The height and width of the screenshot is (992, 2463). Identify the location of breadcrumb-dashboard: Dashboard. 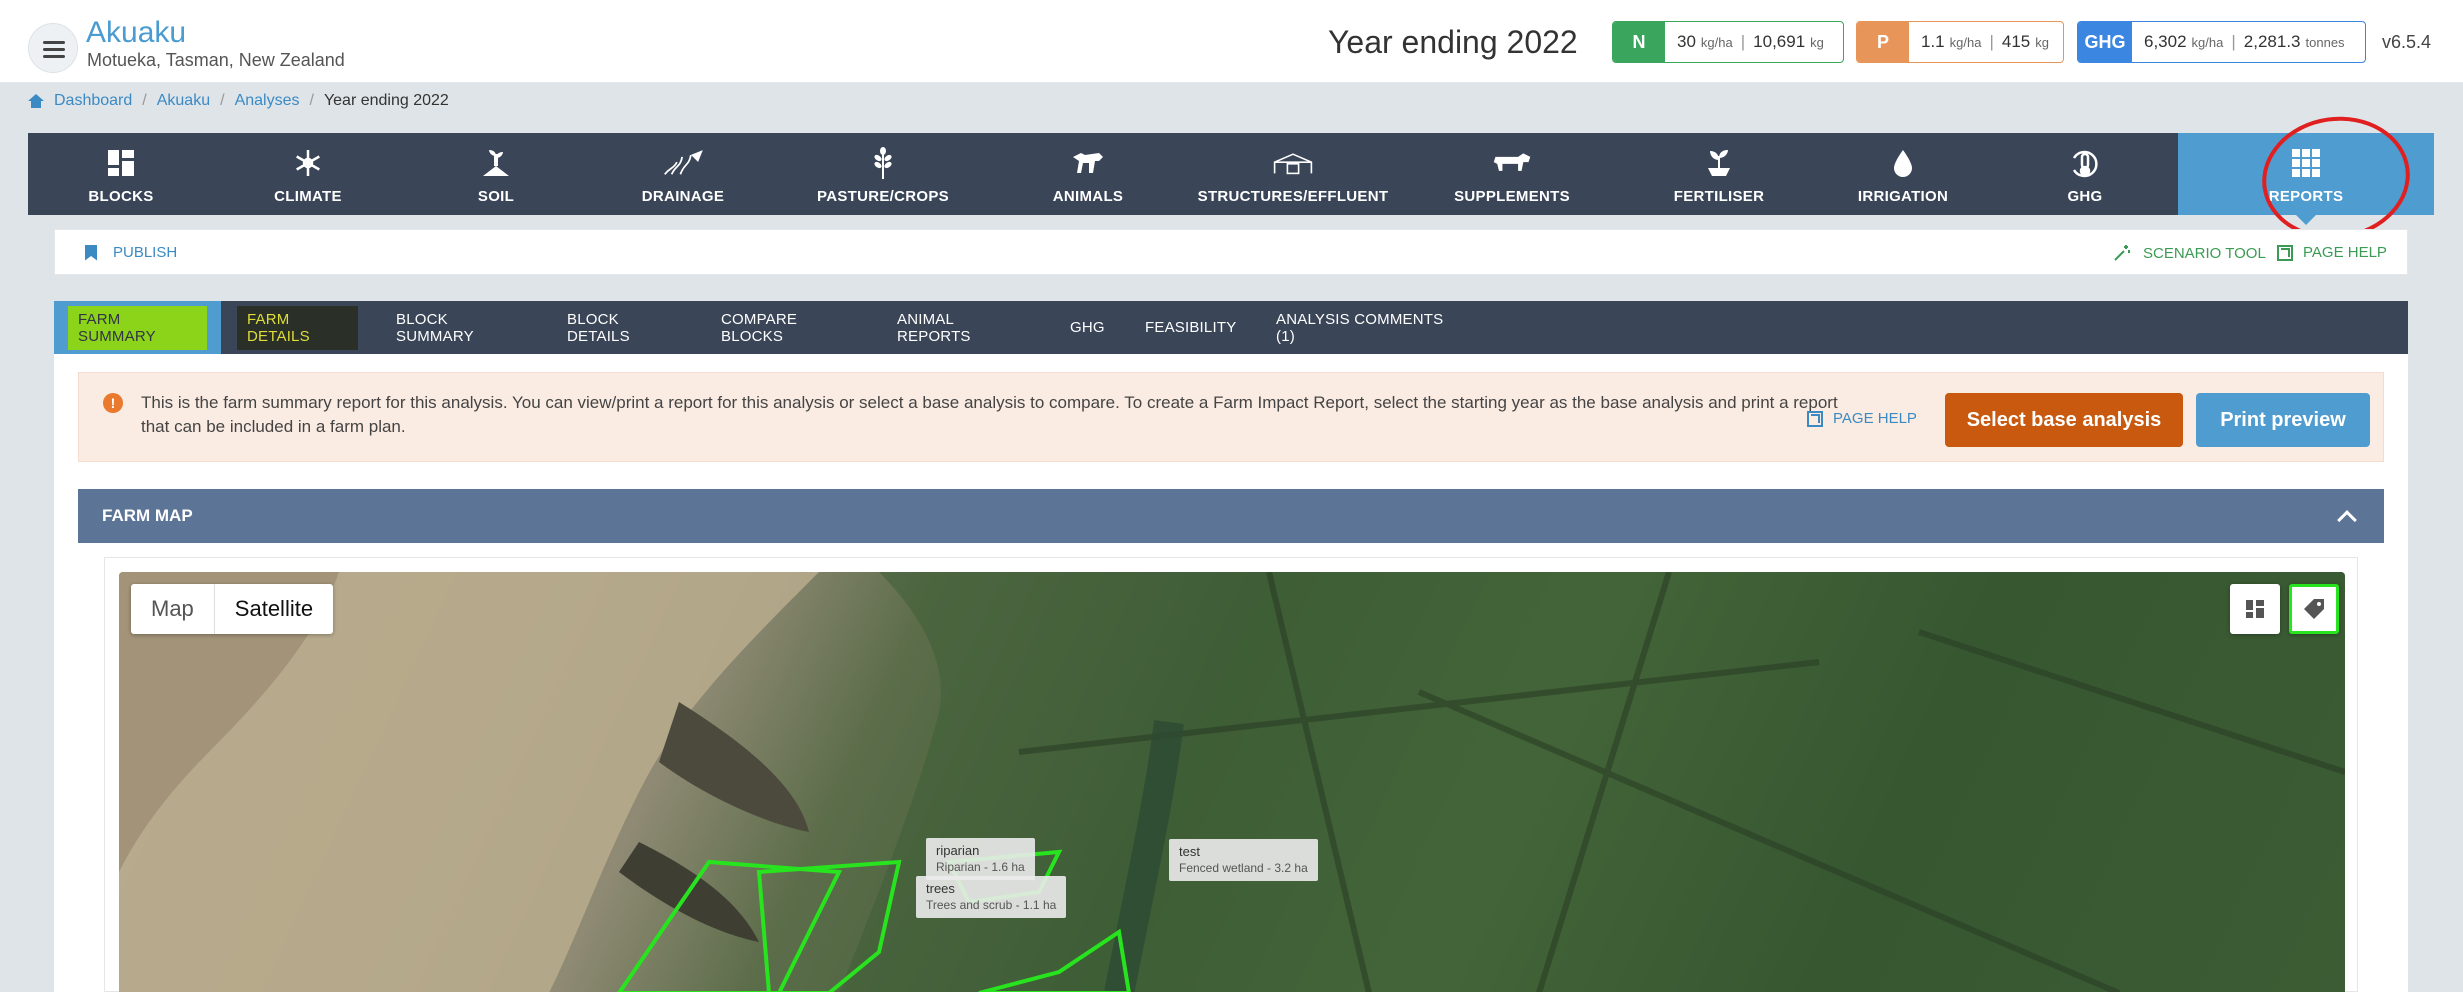
(93, 101).